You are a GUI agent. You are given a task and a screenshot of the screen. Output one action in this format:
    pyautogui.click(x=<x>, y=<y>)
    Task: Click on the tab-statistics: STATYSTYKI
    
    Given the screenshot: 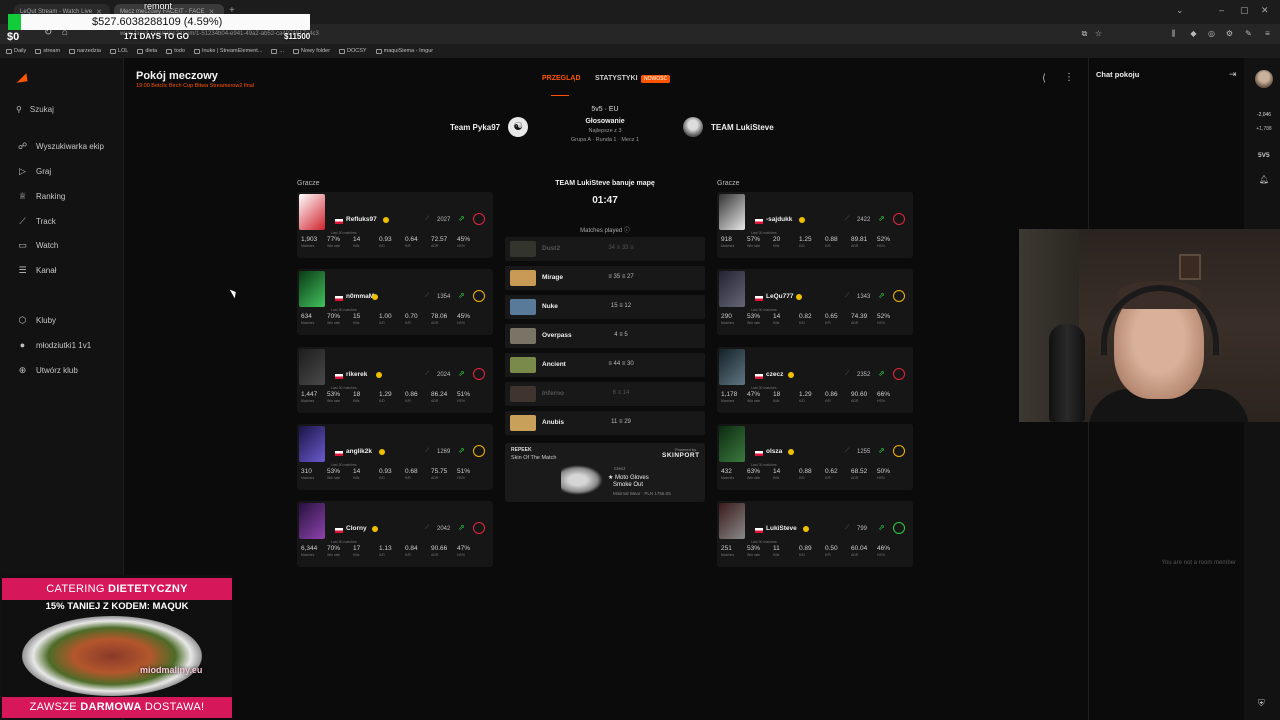 What is the action you would take?
    pyautogui.click(x=616, y=78)
    